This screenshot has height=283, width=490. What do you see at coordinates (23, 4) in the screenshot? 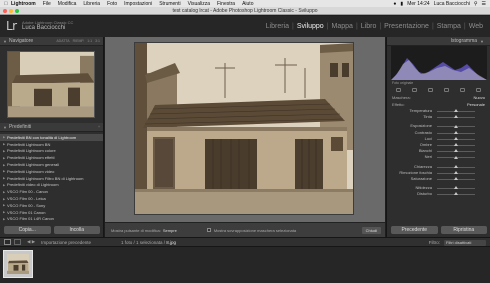
I see `menu-lightroom: Lightroom` at bounding box center [23, 4].